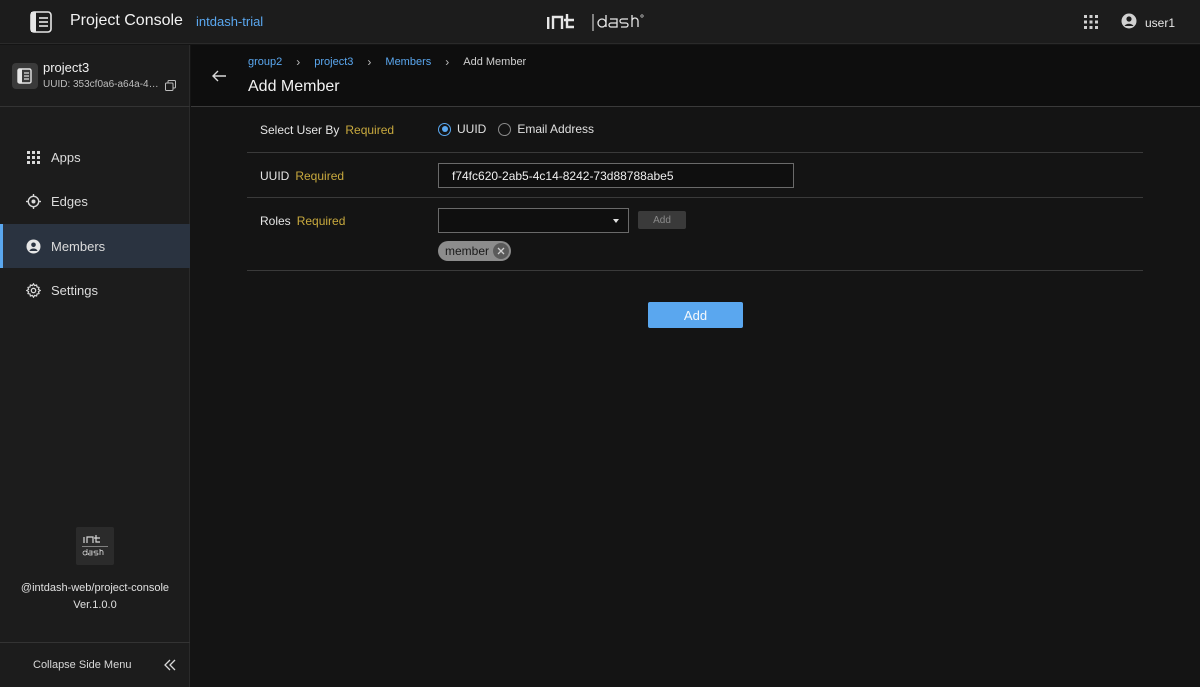 The height and width of the screenshot is (687, 1200). Describe the element at coordinates (66, 157) in the screenshot. I see `sidebar-item-label: Apps` at that location.